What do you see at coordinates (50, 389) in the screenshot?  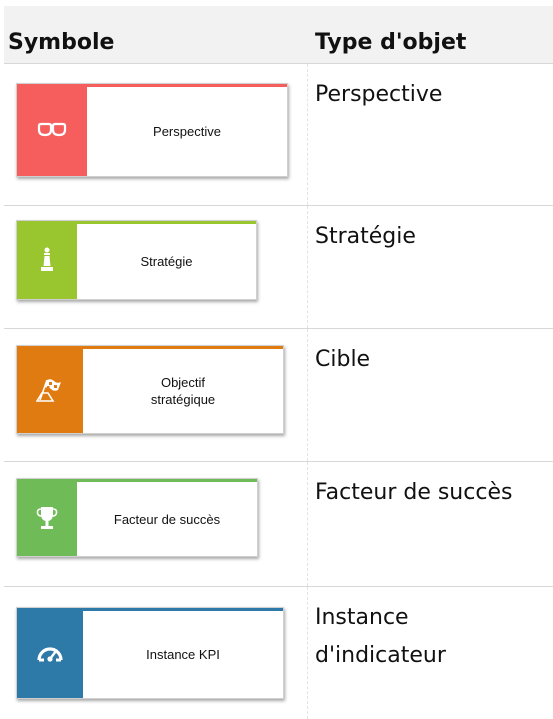 I see `finish-flag-icon` at bounding box center [50, 389].